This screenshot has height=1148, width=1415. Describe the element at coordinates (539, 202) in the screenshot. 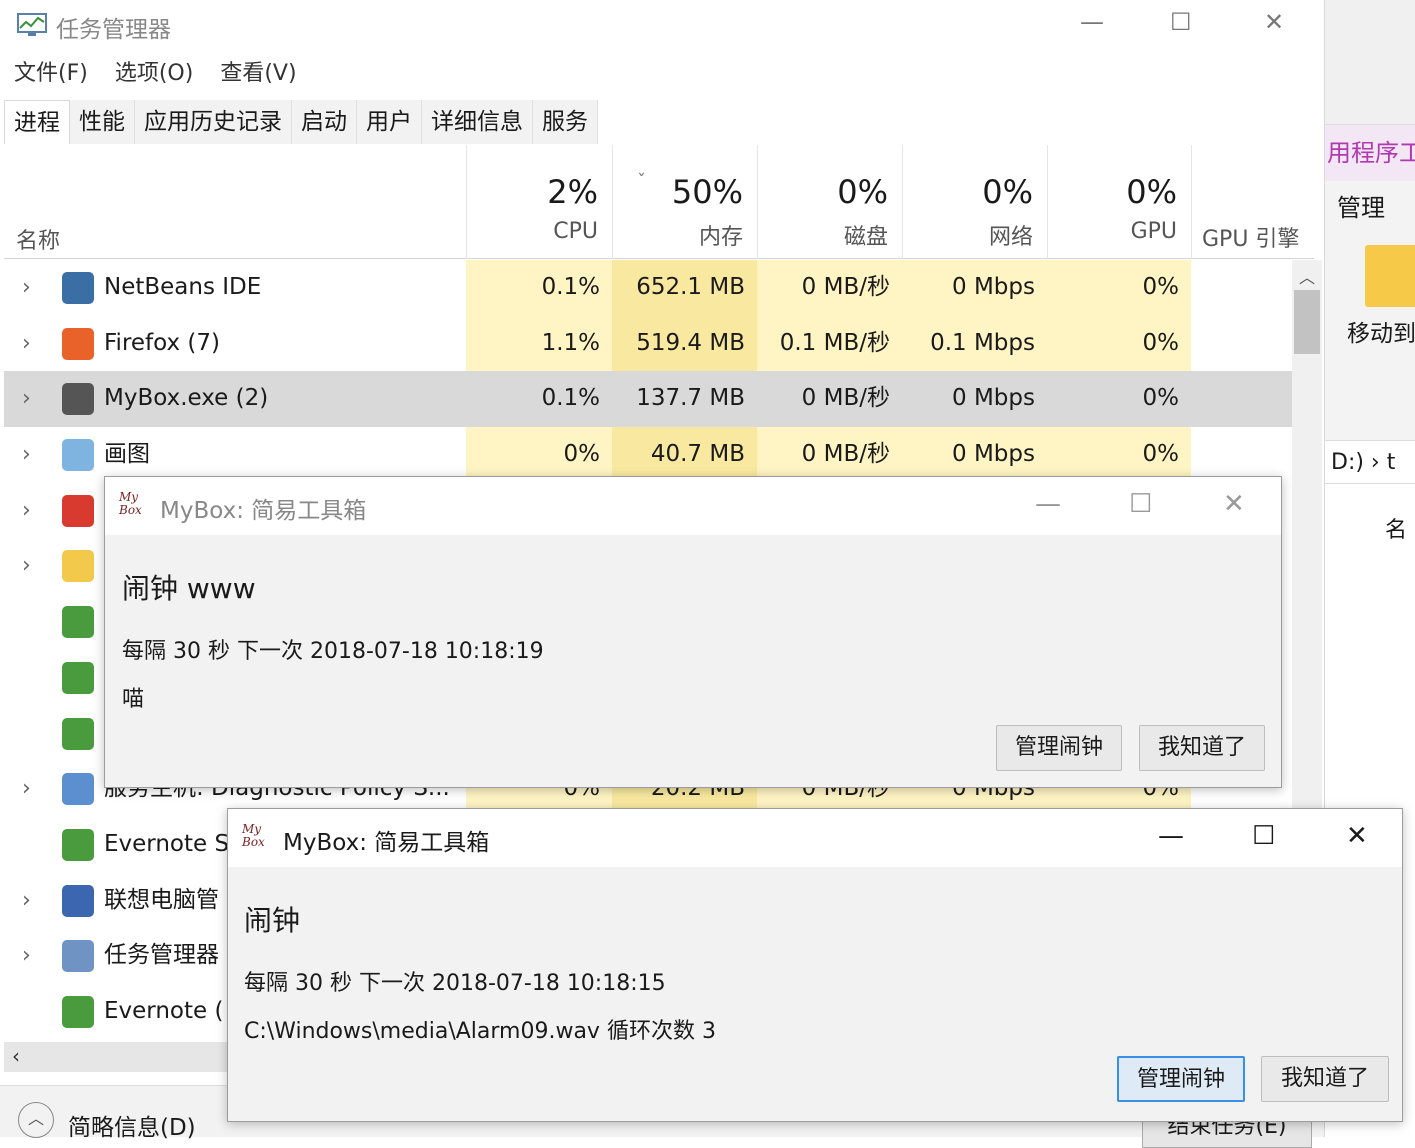

I see `column-header-cpu: 2% CPU` at that location.